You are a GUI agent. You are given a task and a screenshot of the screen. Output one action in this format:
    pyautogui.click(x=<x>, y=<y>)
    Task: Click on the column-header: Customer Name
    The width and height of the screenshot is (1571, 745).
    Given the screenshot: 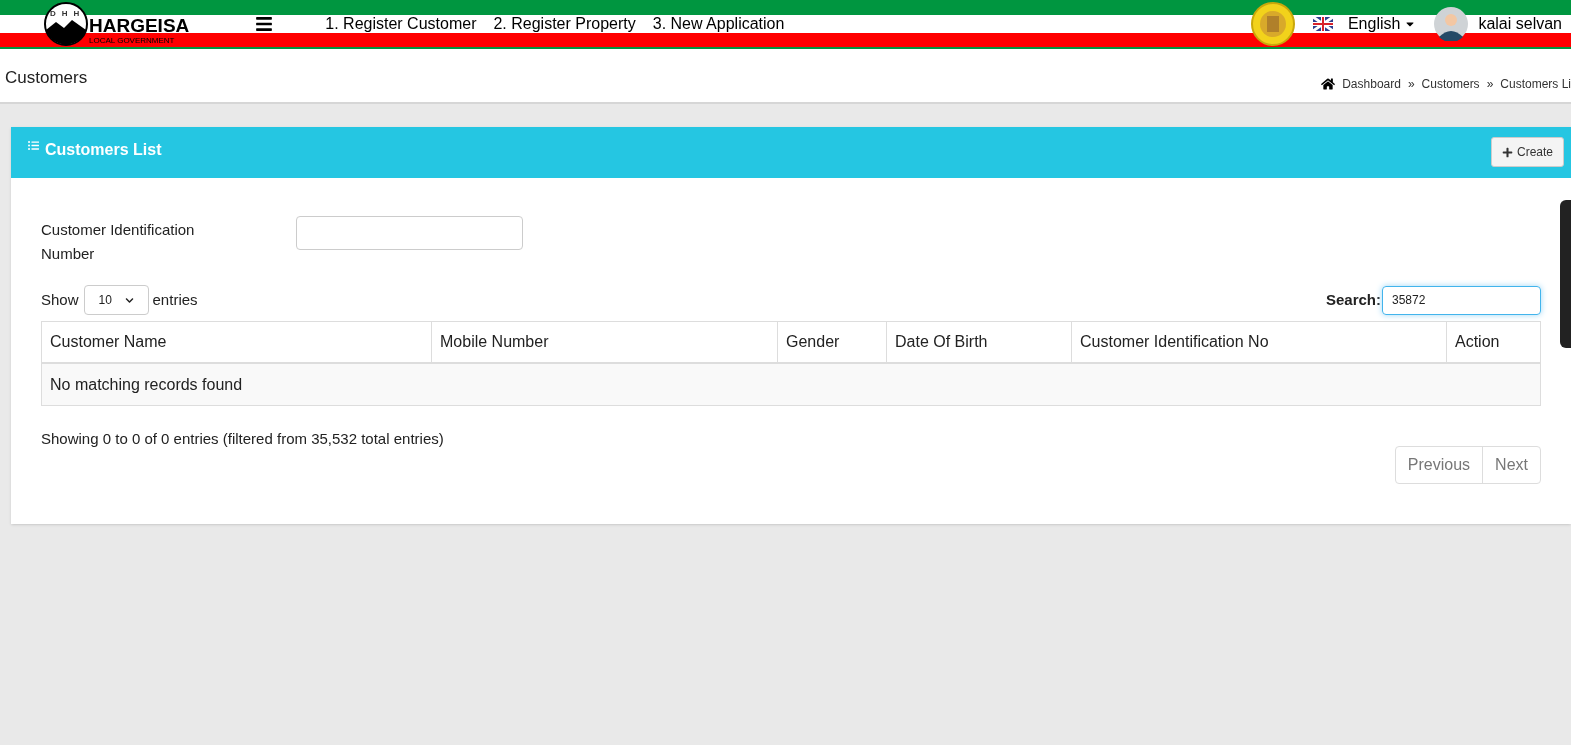 What is the action you would take?
    pyautogui.click(x=237, y=342)
    